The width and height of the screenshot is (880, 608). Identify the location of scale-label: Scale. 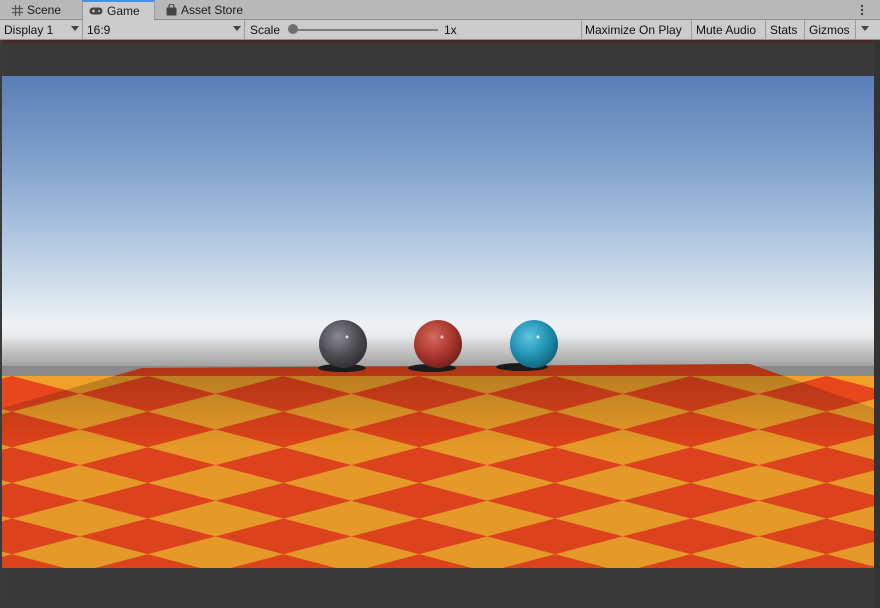
(265, 29).